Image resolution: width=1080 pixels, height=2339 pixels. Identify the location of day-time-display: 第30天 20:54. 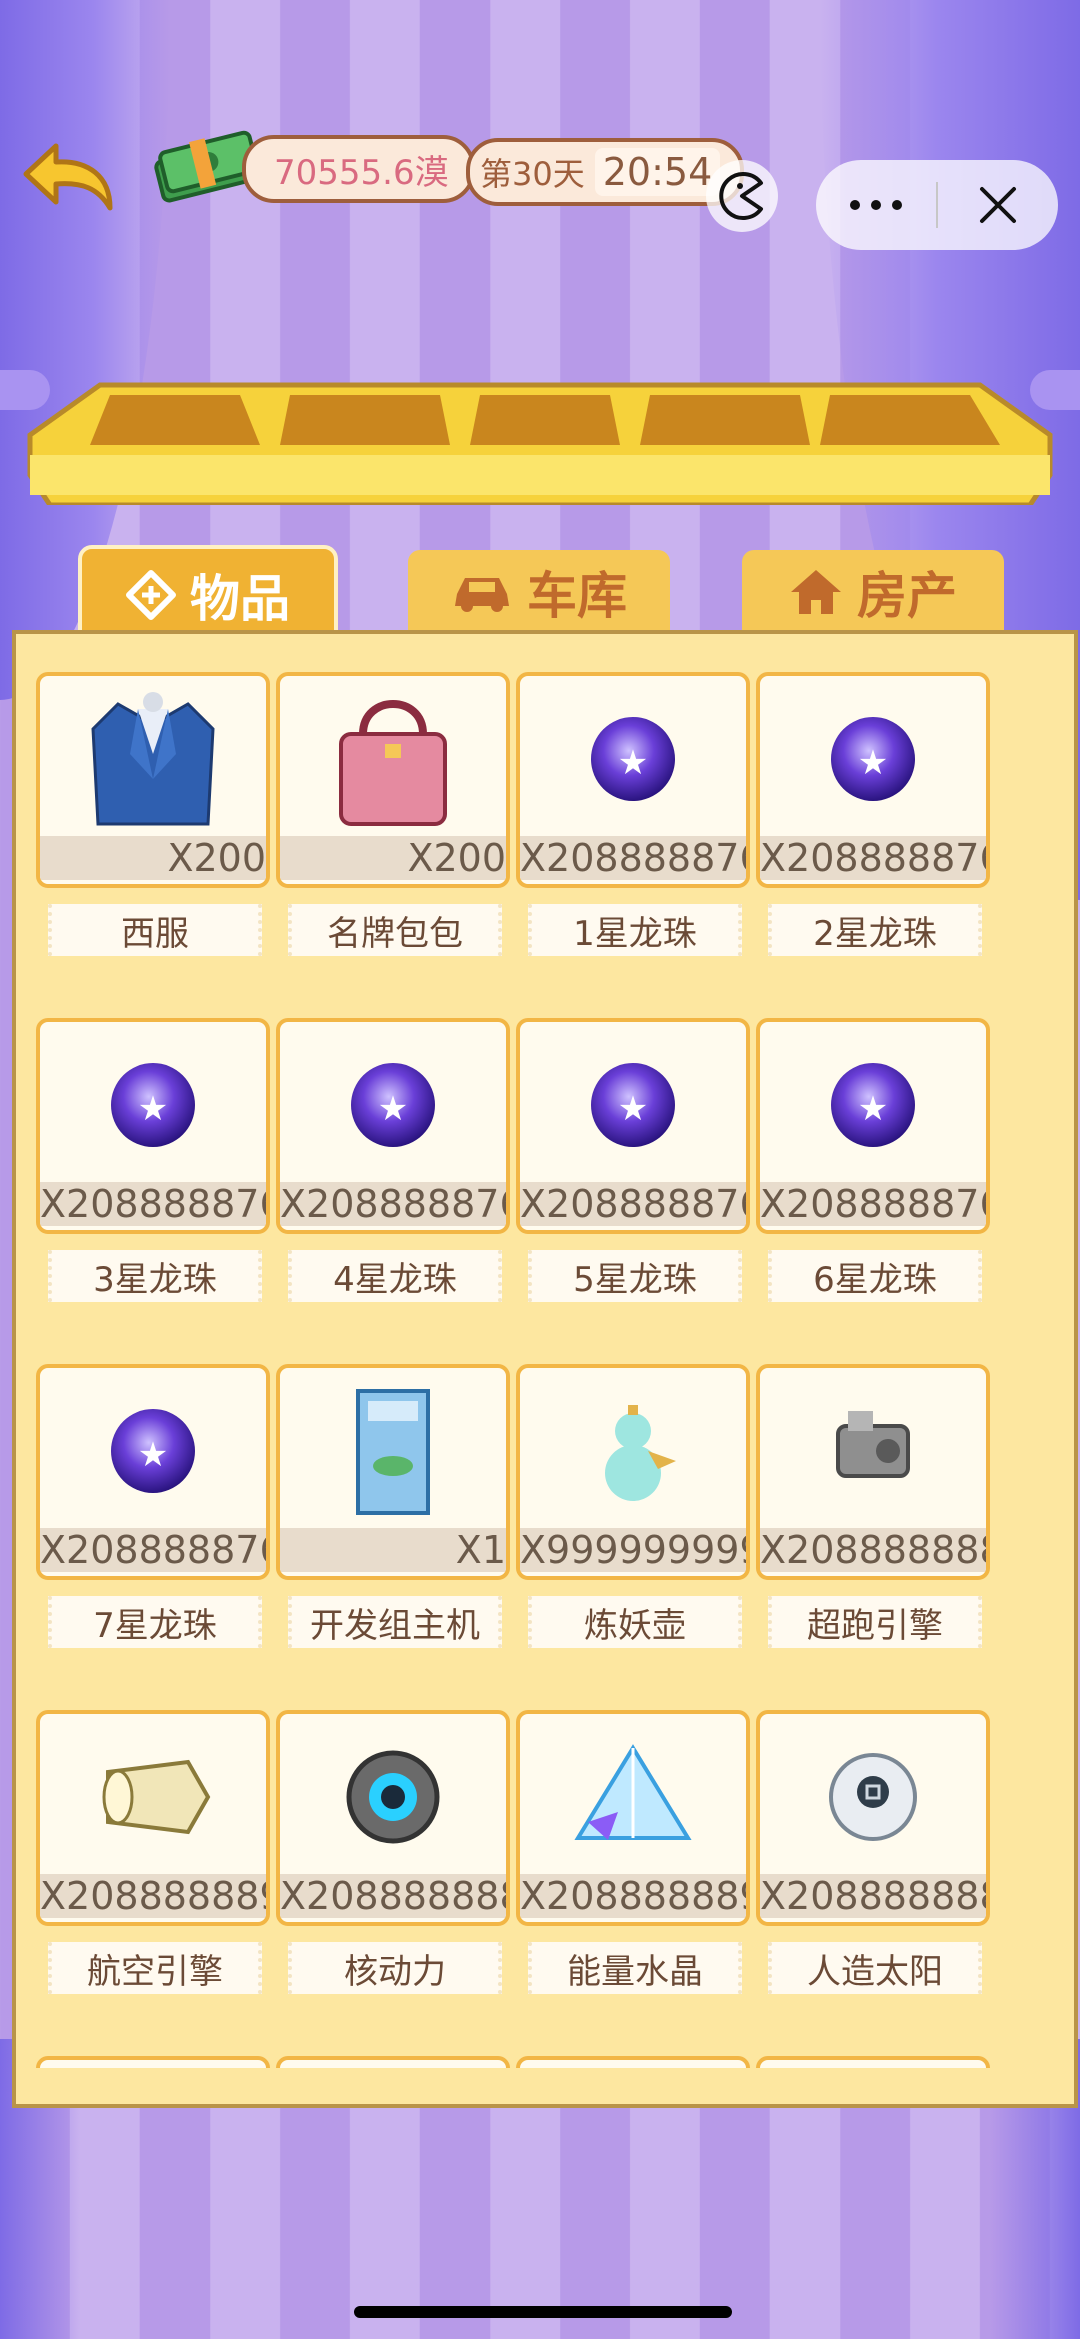
(605, 172).